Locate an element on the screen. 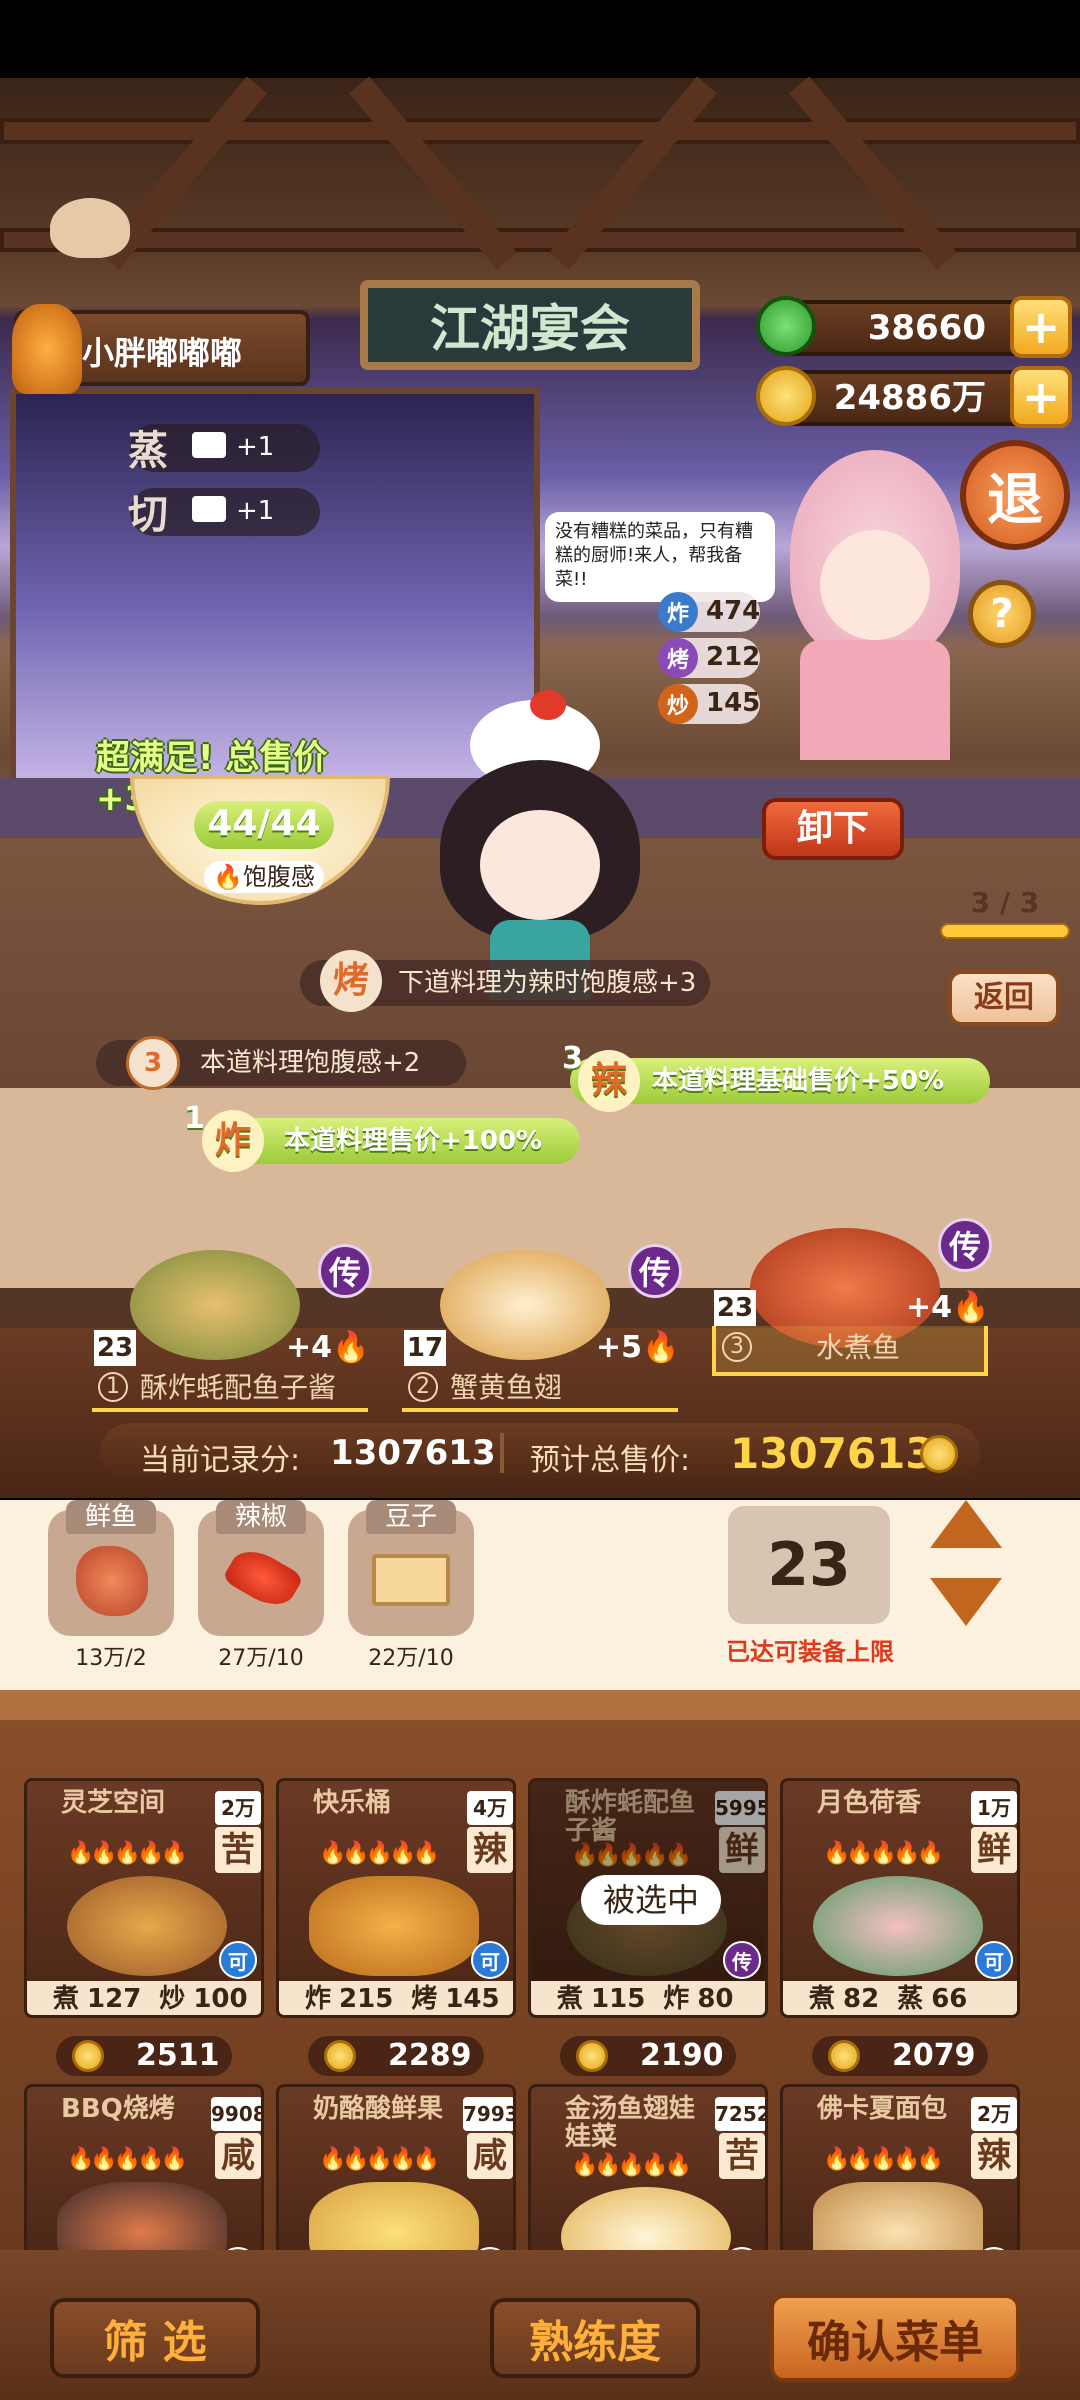 This screenshot has height=2400, width=1080. record-label: 当前记录分: is located at coordinates (220, 1460).